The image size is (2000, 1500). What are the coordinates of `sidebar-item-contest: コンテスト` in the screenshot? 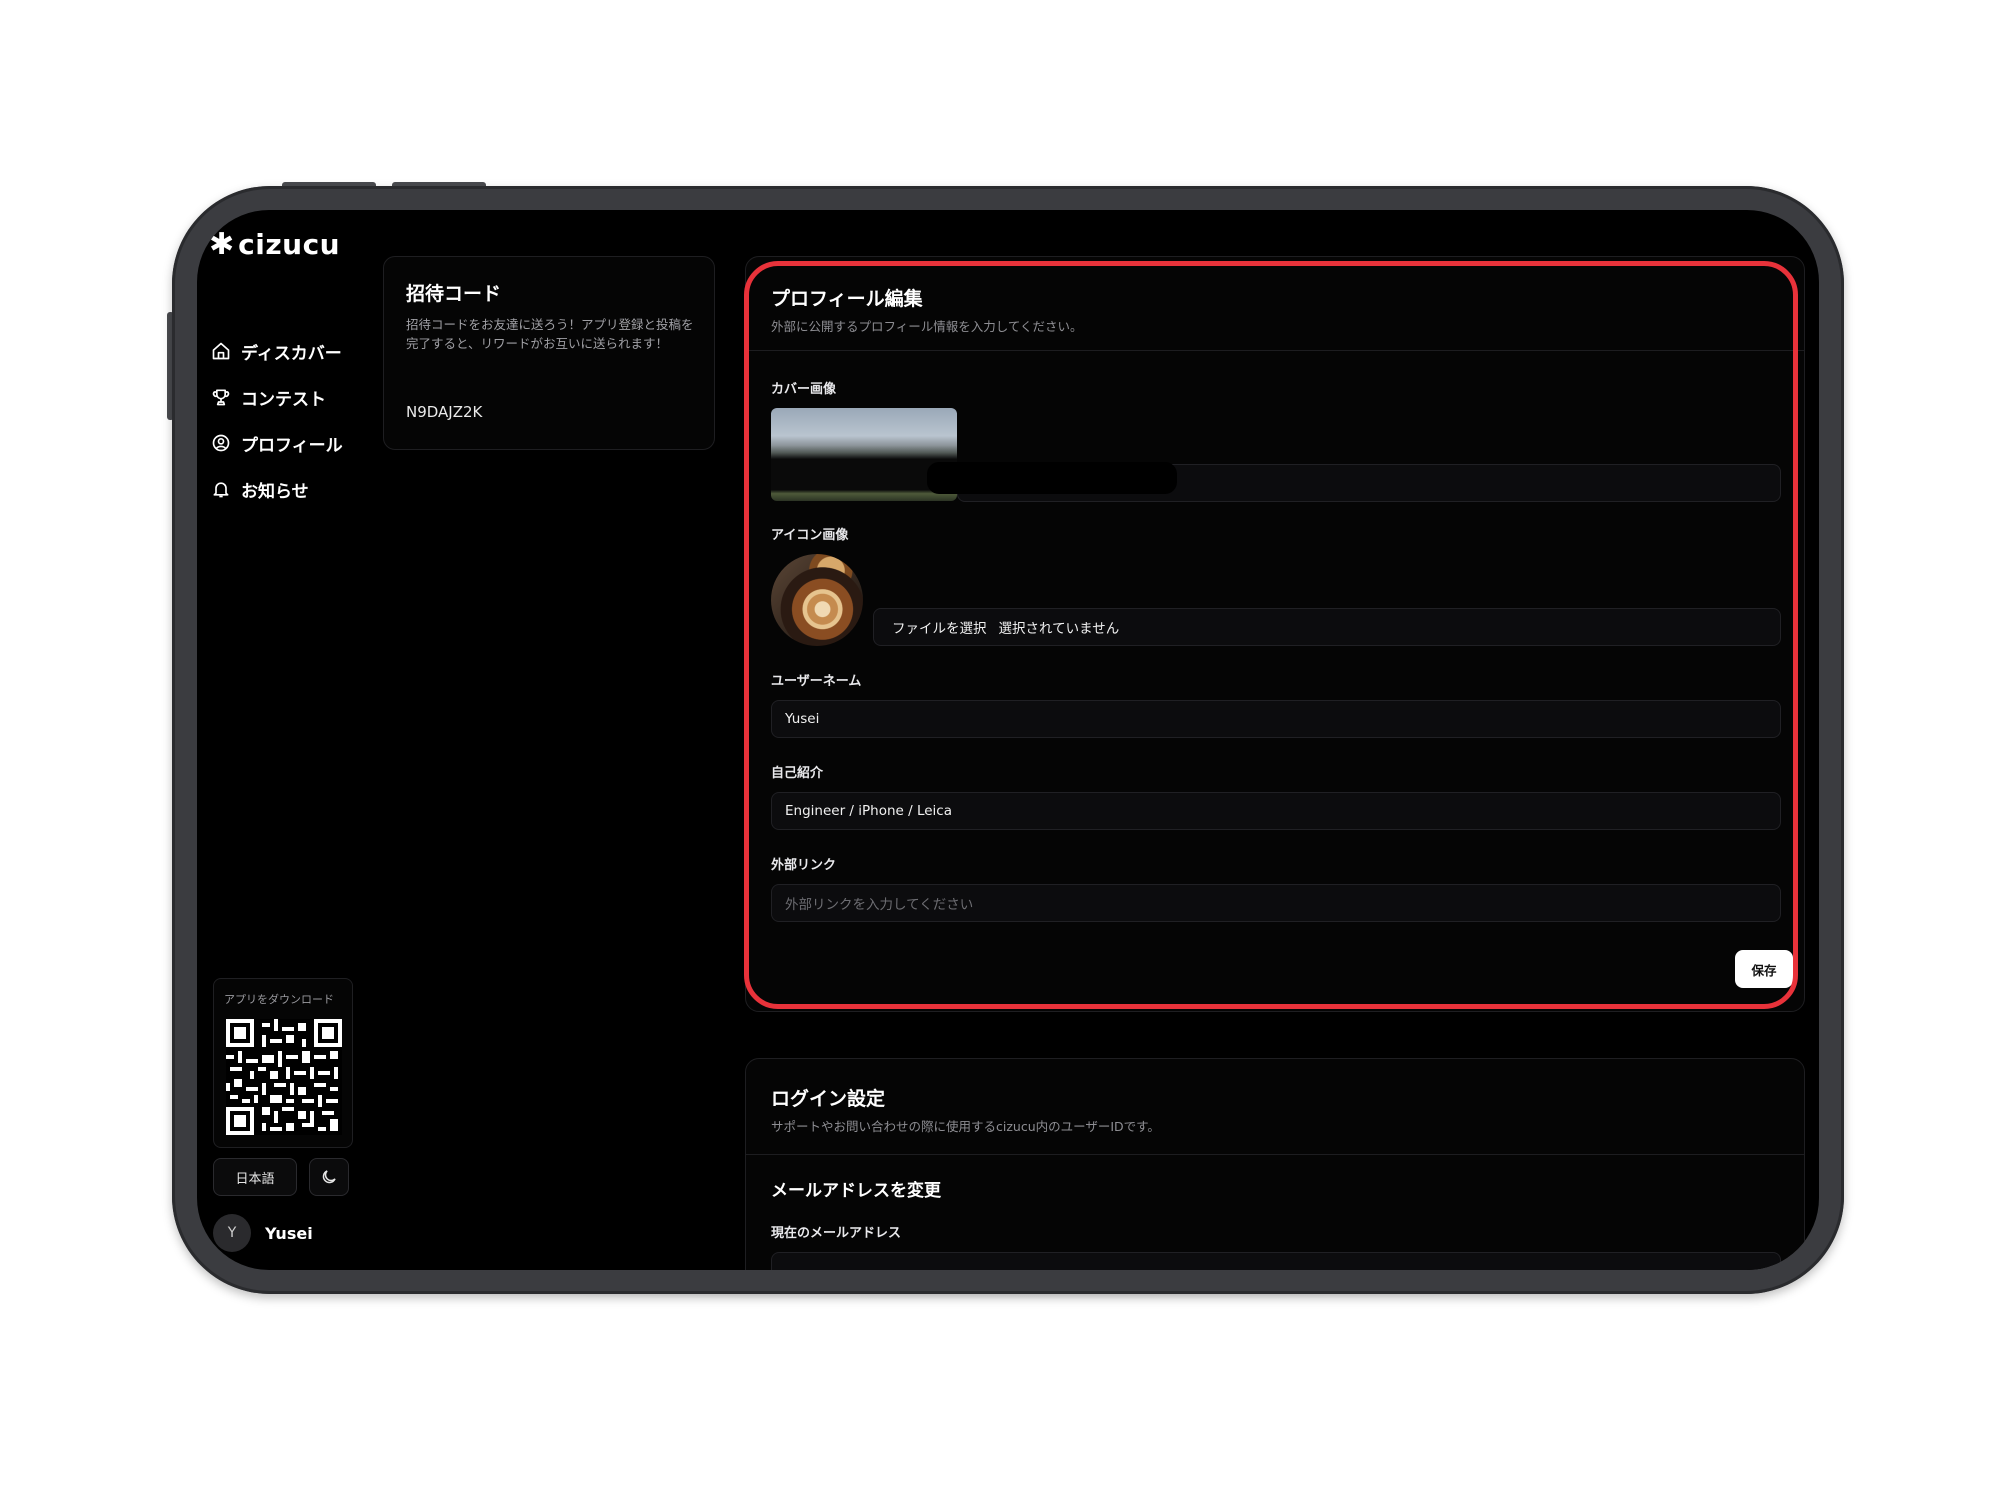 It's located at (296, 397).